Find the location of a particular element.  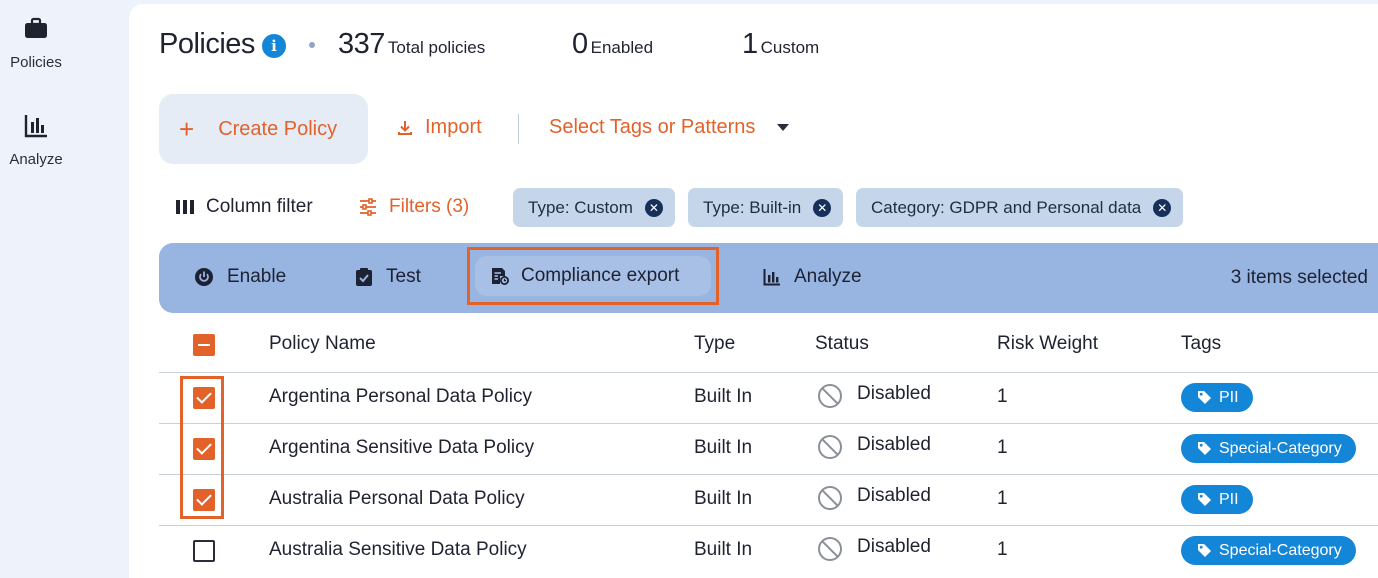

plus-icon: + is located at coordinates (187, 129).